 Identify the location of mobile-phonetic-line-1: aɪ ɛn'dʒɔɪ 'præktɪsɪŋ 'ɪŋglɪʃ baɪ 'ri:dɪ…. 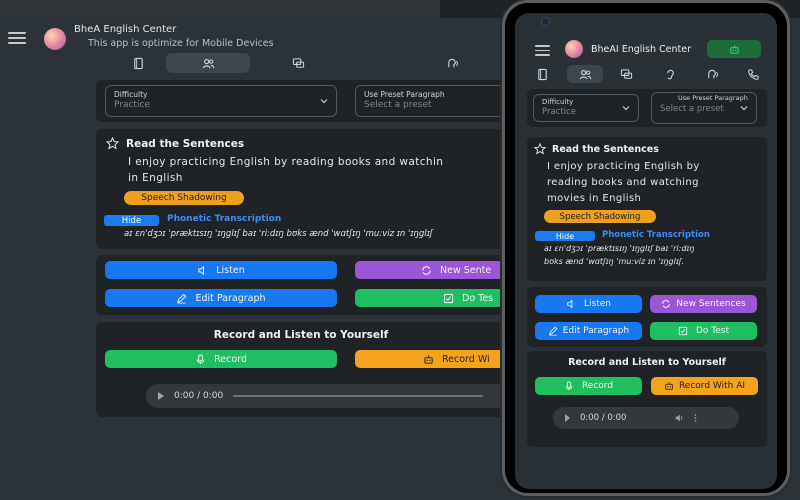
(619, 248).